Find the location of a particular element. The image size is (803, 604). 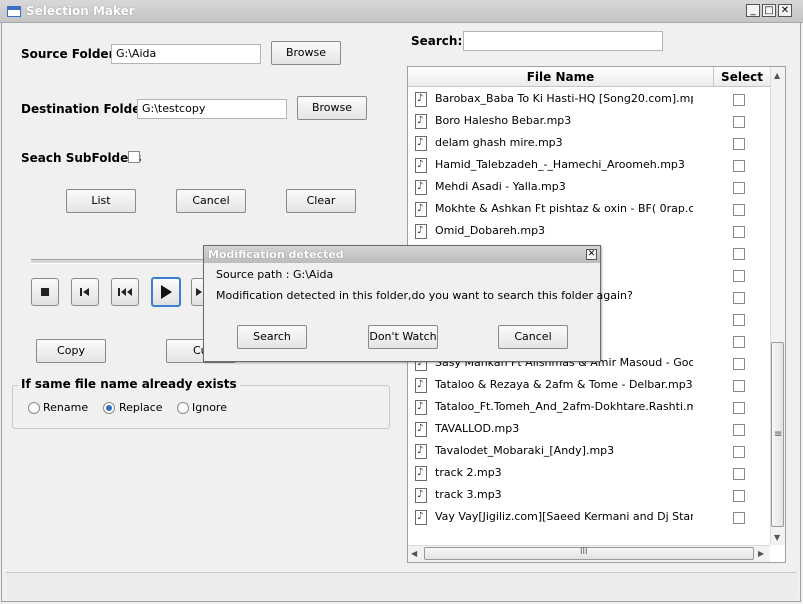

file-name-cell: Boro Halesho Bebar.mp3 is located at coordinates (503, 120).